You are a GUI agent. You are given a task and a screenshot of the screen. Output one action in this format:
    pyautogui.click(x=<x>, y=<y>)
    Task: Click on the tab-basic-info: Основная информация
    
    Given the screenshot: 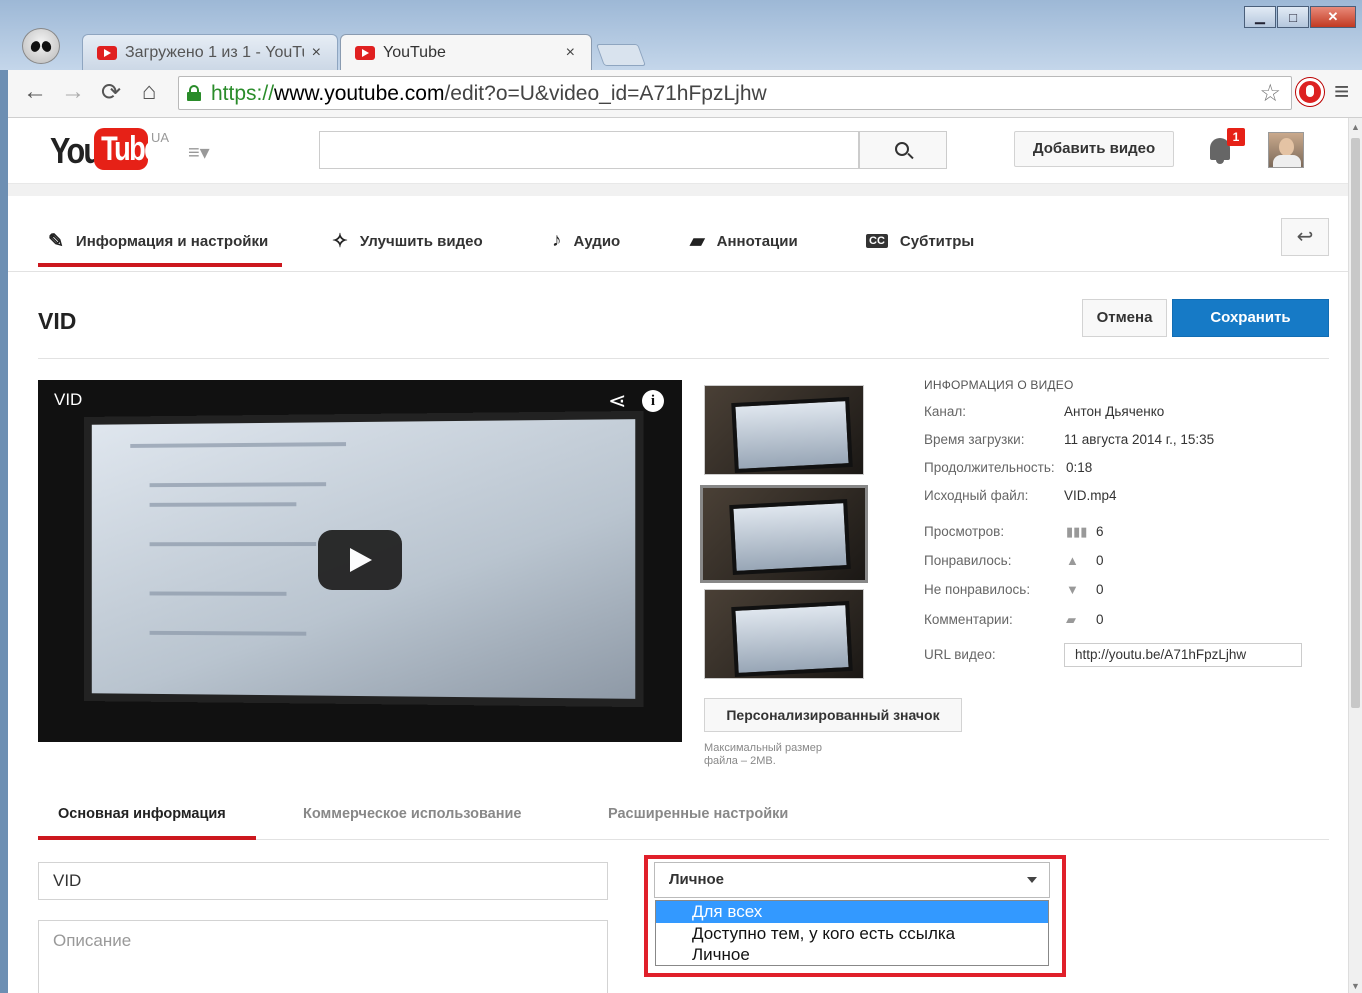 What is the action you would take?
    pyautogui.click(x=142, y=814)
    